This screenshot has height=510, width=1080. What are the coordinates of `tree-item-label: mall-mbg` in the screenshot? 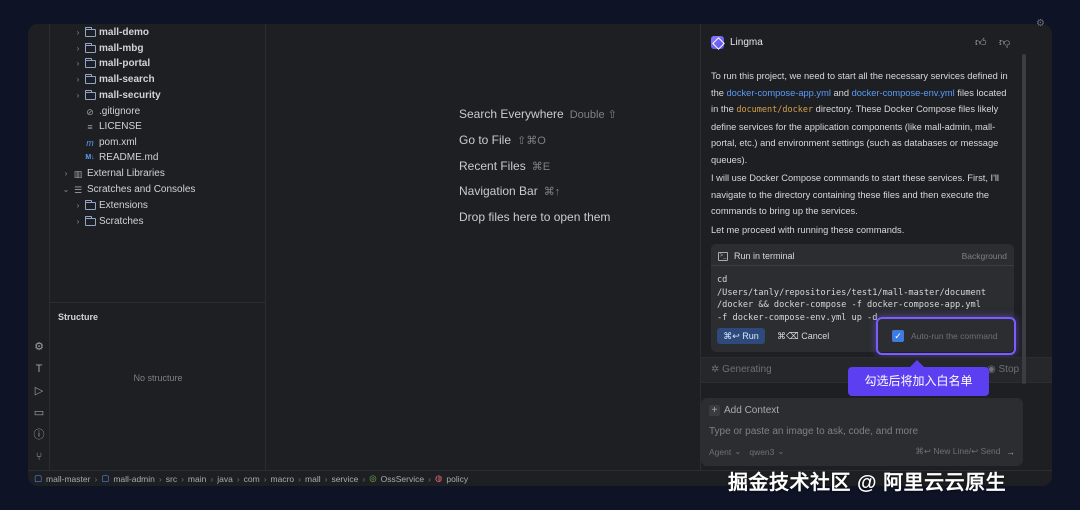 It's located at (121, 48).